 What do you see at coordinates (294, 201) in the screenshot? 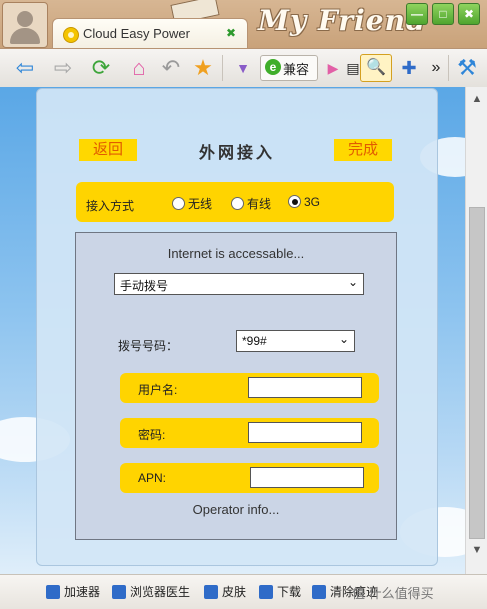
I see `radio-checked-icon` at bounding box center [294, 201].